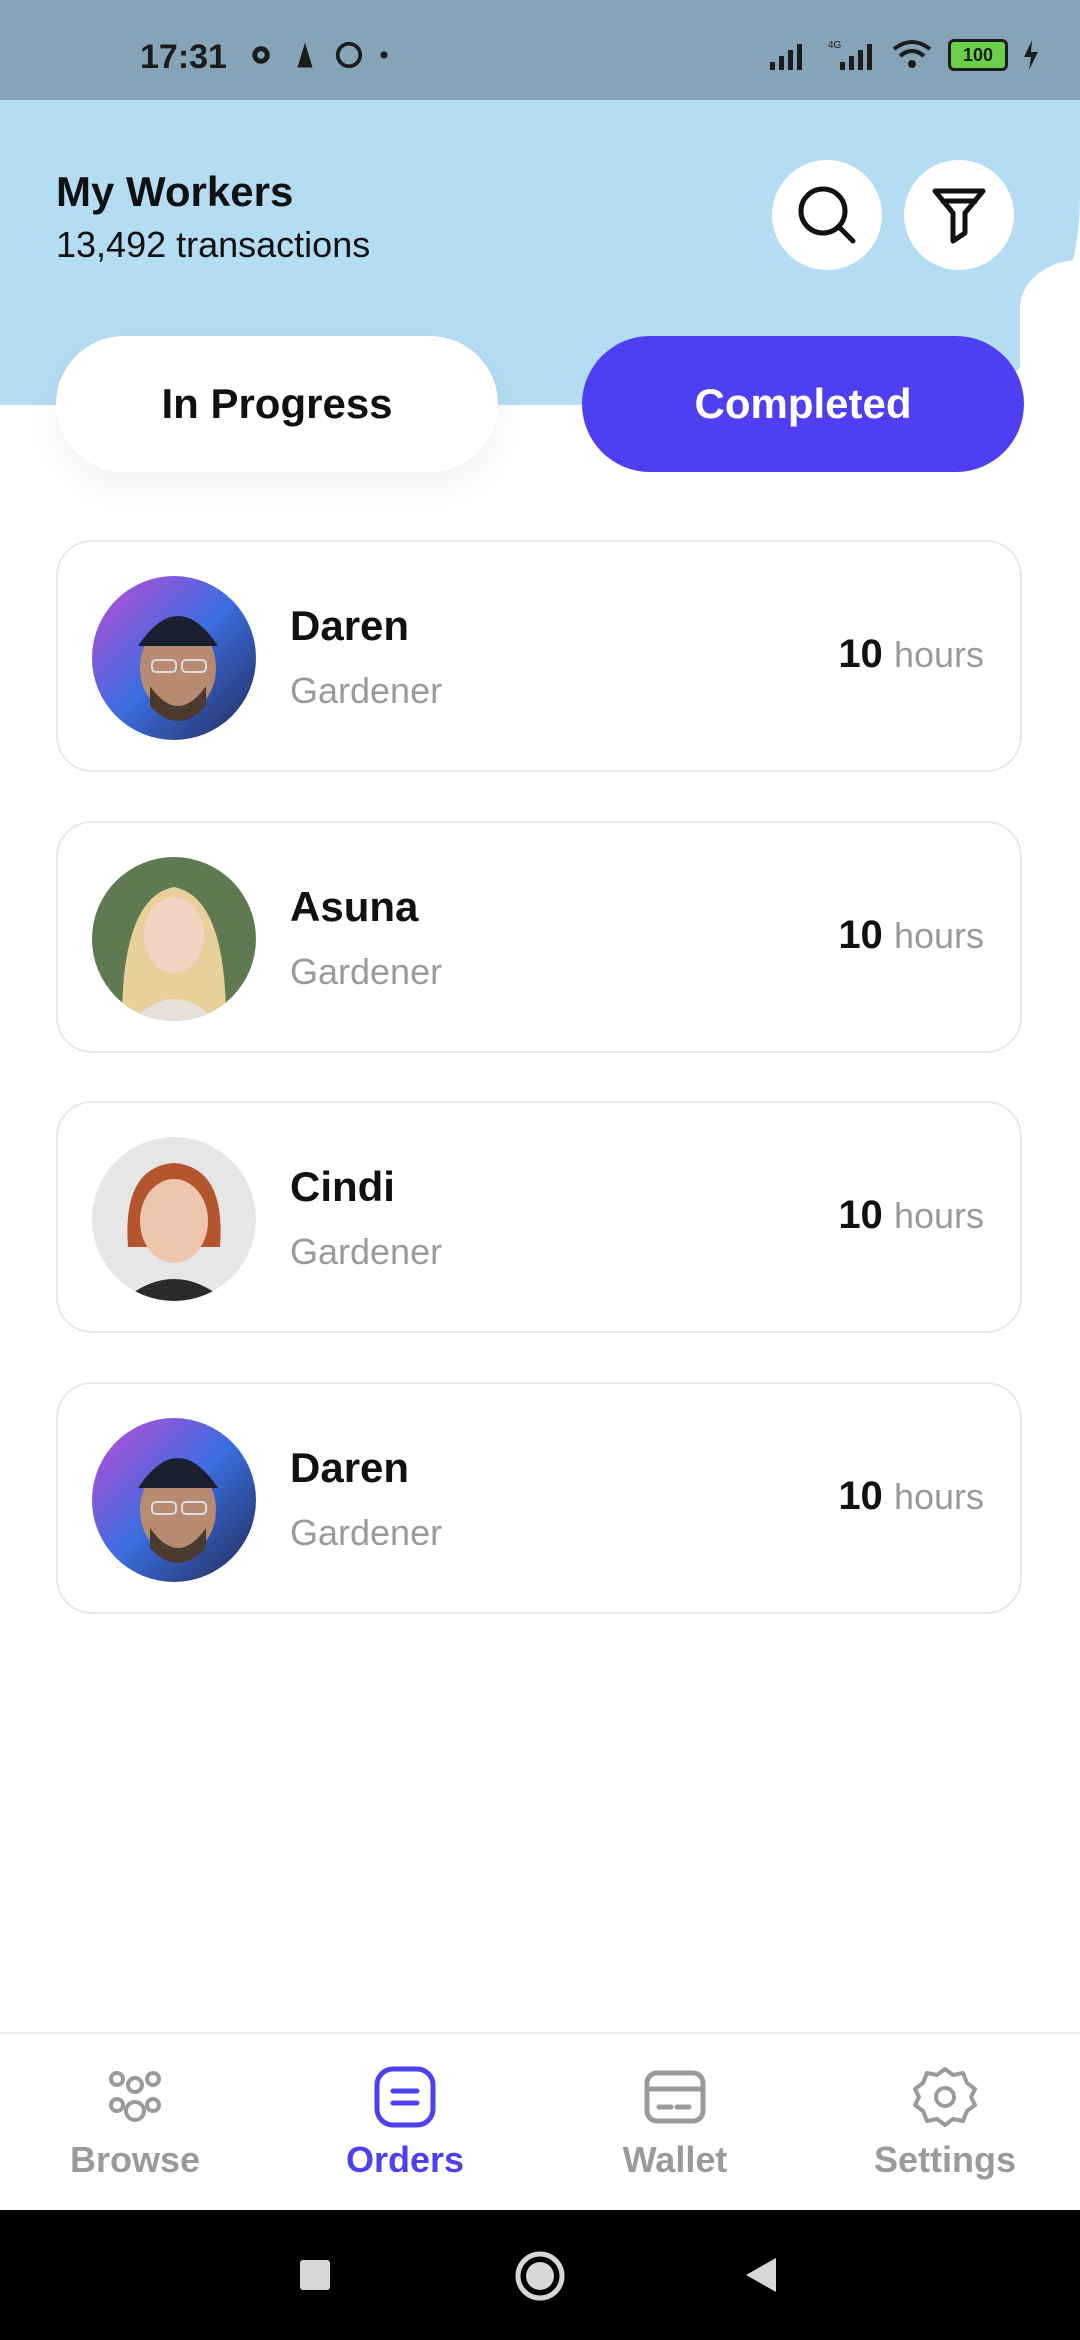  I want to click on filter-button, so click(959, 215).